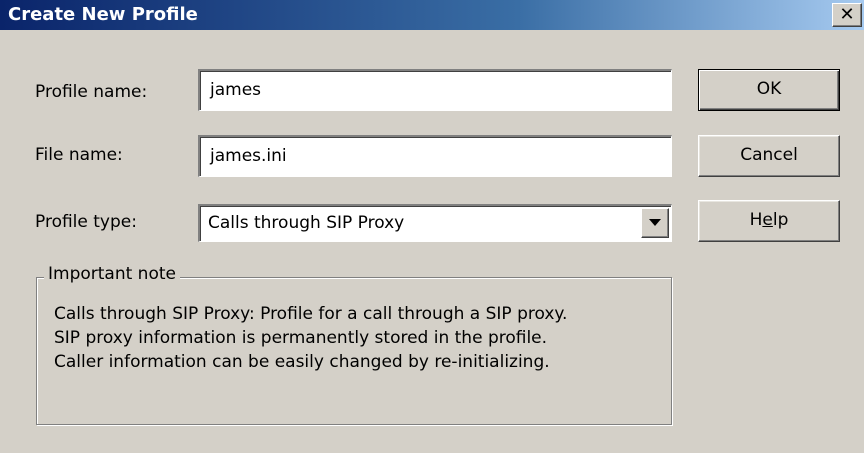 This screenshot has height=453, width=864. I want to click on window-title: Create New Profile, so click(103, 14).